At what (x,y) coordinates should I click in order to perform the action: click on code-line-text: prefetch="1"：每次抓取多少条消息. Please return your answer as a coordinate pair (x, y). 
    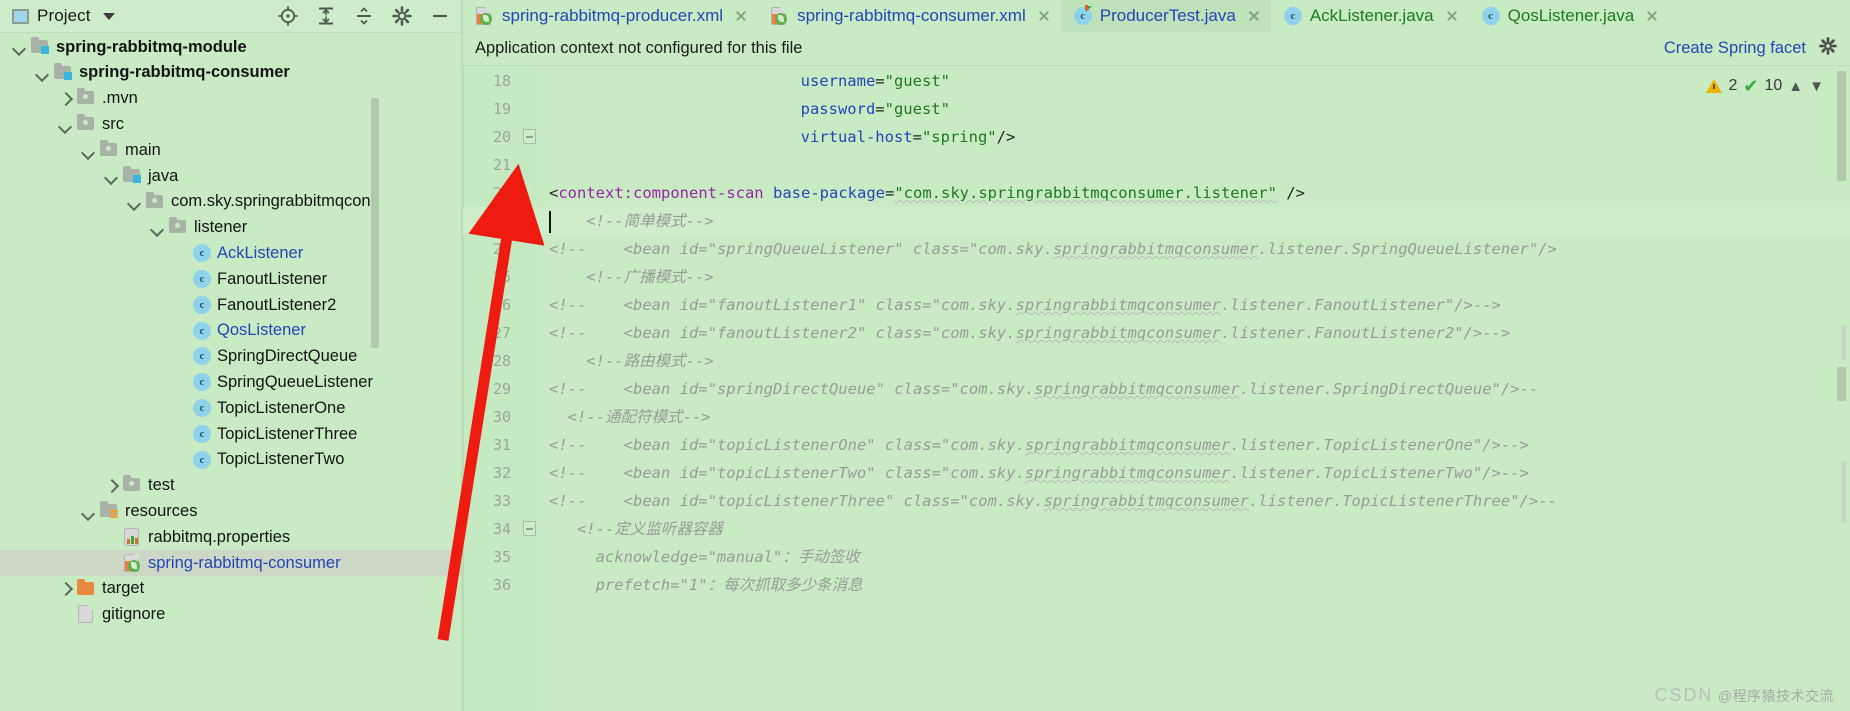
    Looking at the image, I should click on (729, 585).